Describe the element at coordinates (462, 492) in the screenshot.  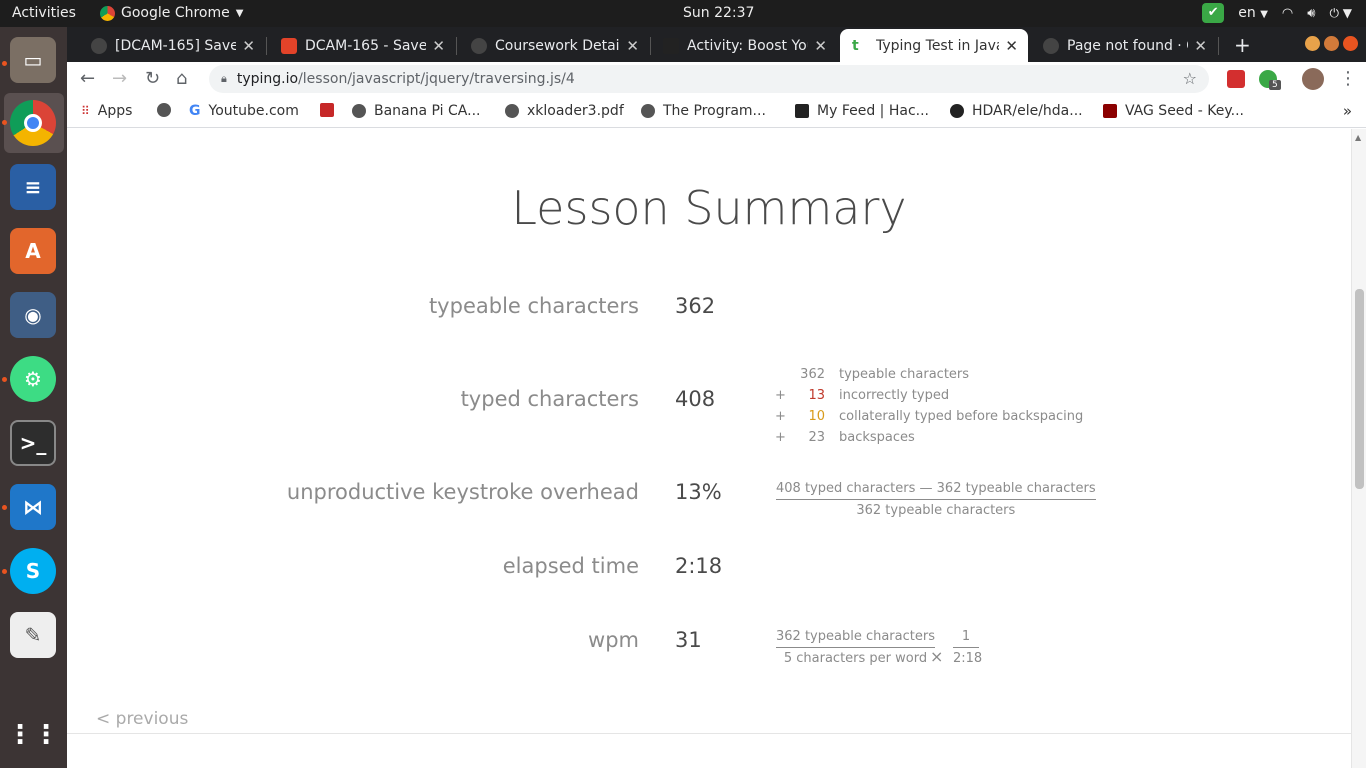
I see `row-label-overhead: unproductive keystroke overhead` at that location.